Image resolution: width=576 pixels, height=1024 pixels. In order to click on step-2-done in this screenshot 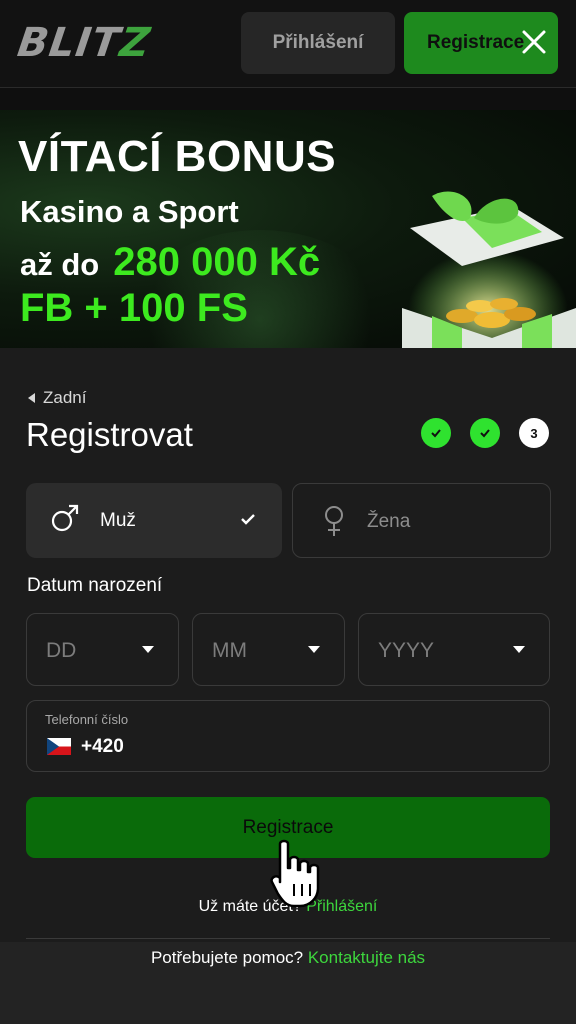, I will do `click(485, 433)`.